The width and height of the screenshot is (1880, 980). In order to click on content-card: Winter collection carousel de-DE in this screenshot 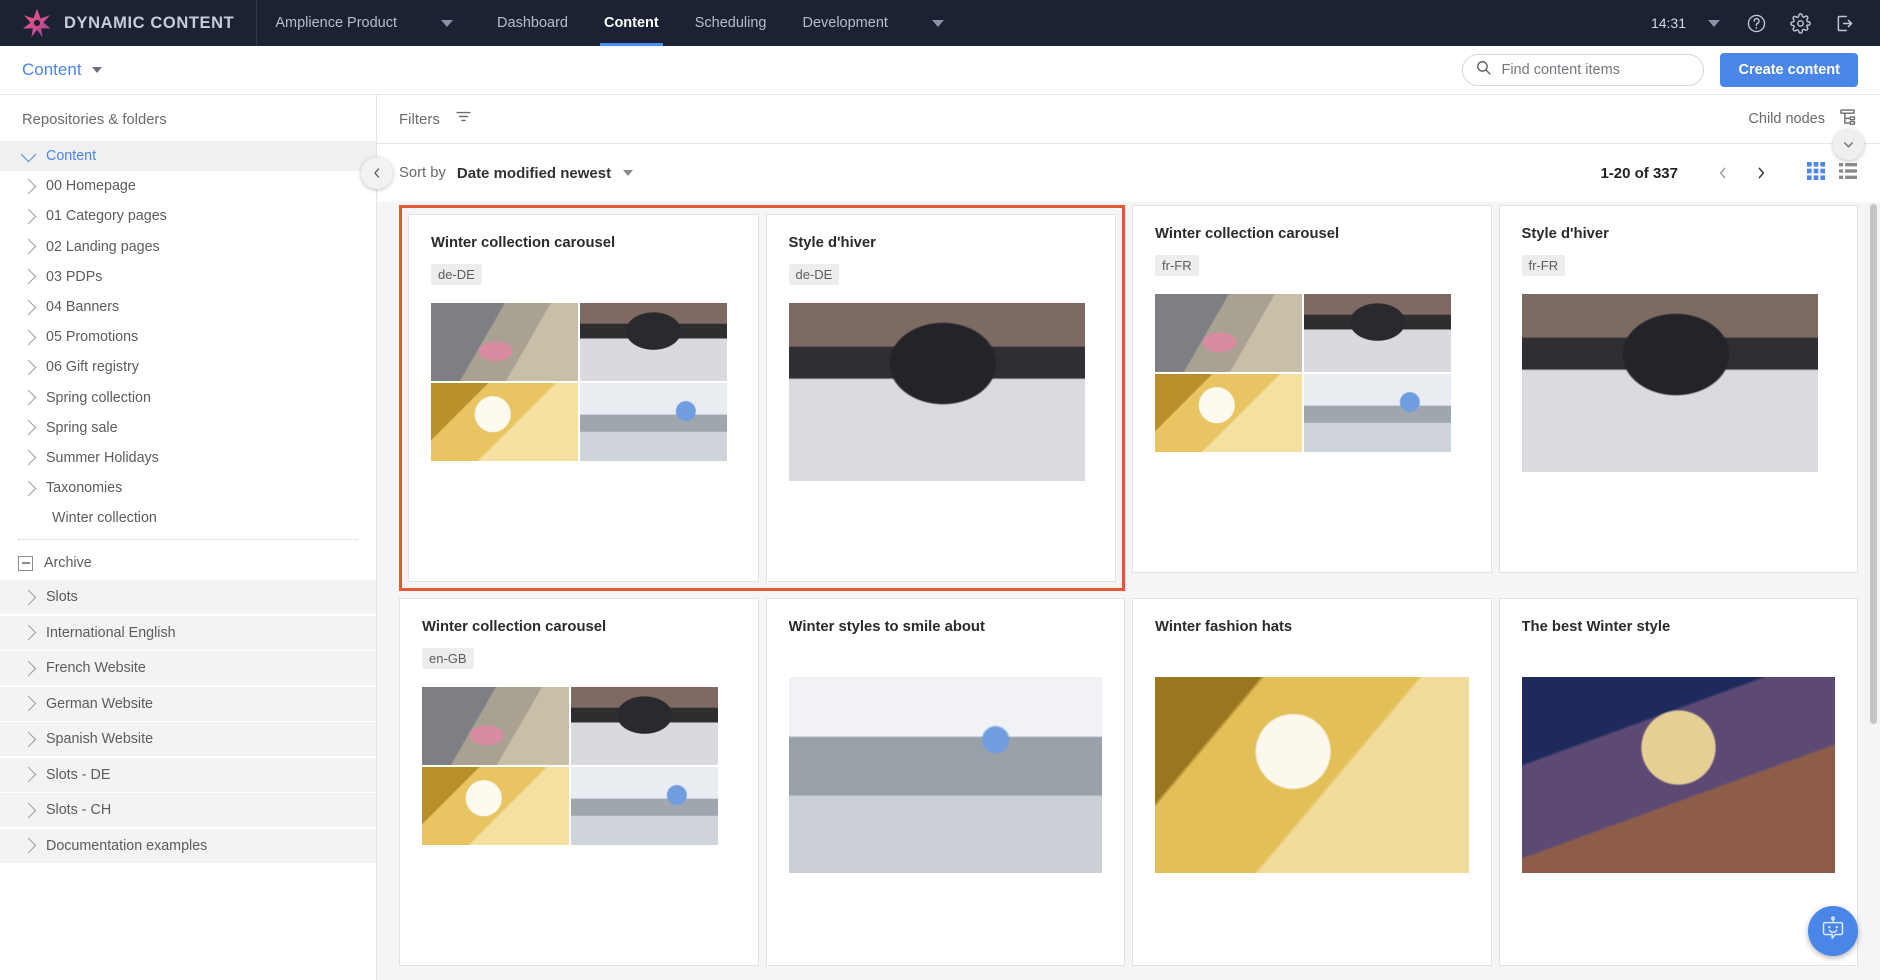, I will do `click(583, 398)`.